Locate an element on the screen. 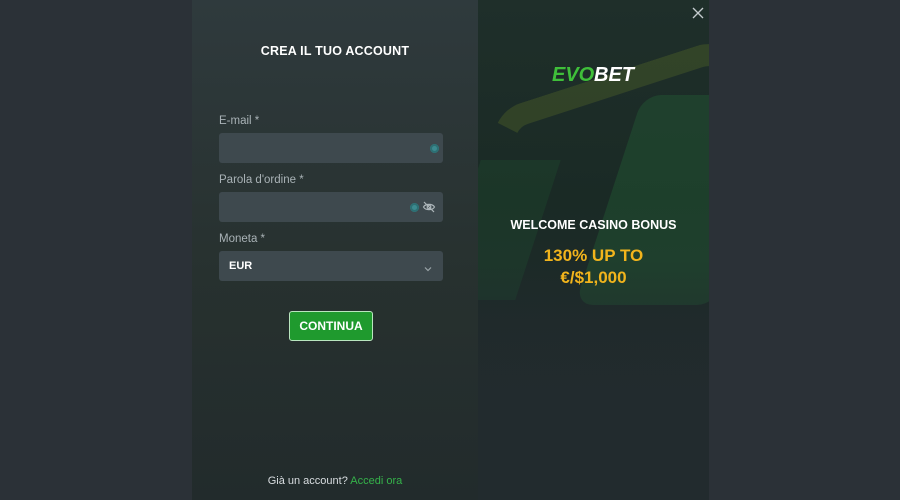 This screenshot has height=500, width=900. currency-label: Moneta * is located at coordinates (242, 239).